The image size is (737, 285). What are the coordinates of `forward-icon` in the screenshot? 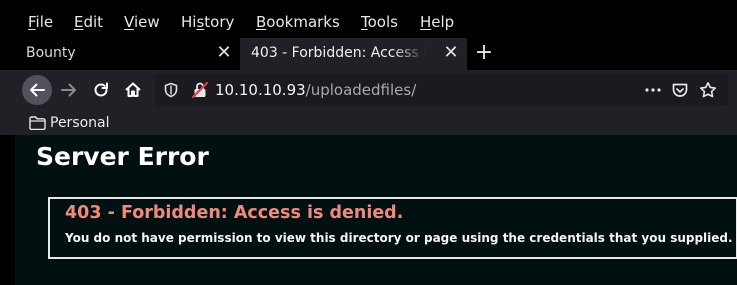 It's located at (68, 90).